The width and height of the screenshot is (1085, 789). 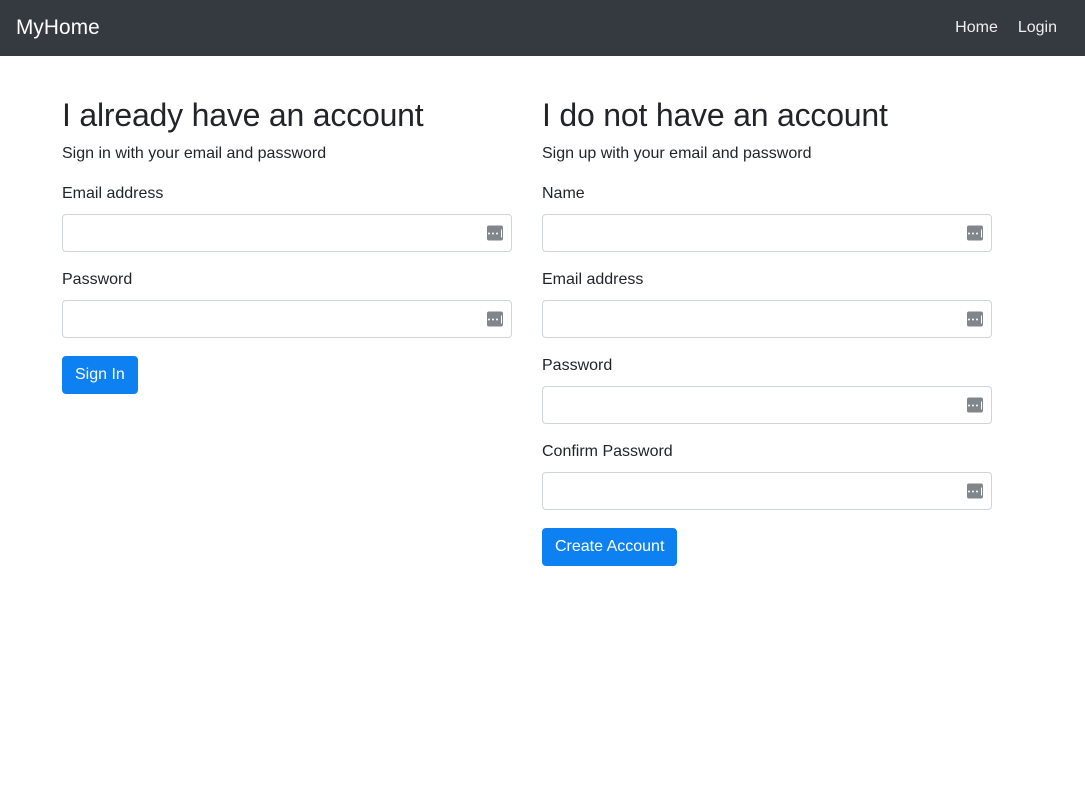 I want to click on create-account-button: Create Account, so click(x=610, y=547).